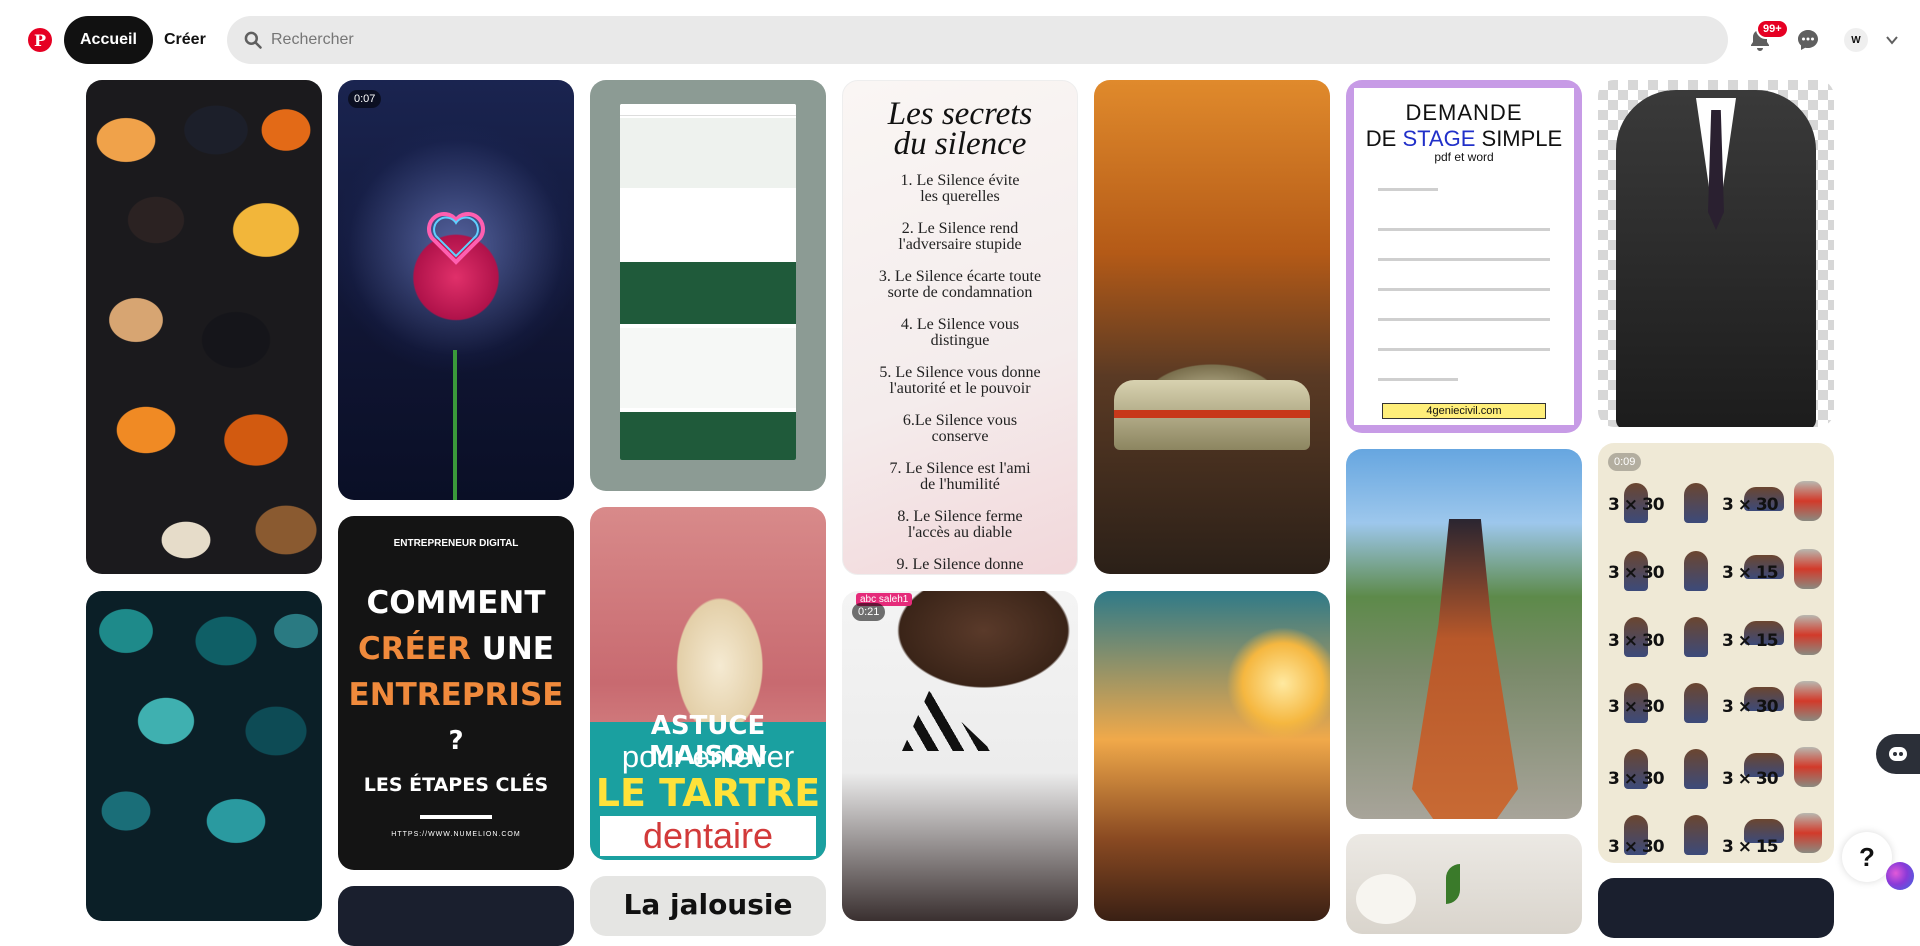 The width and height of the screenshot is (1920, 946). I want to click on message-icon, so click(1808, 40).